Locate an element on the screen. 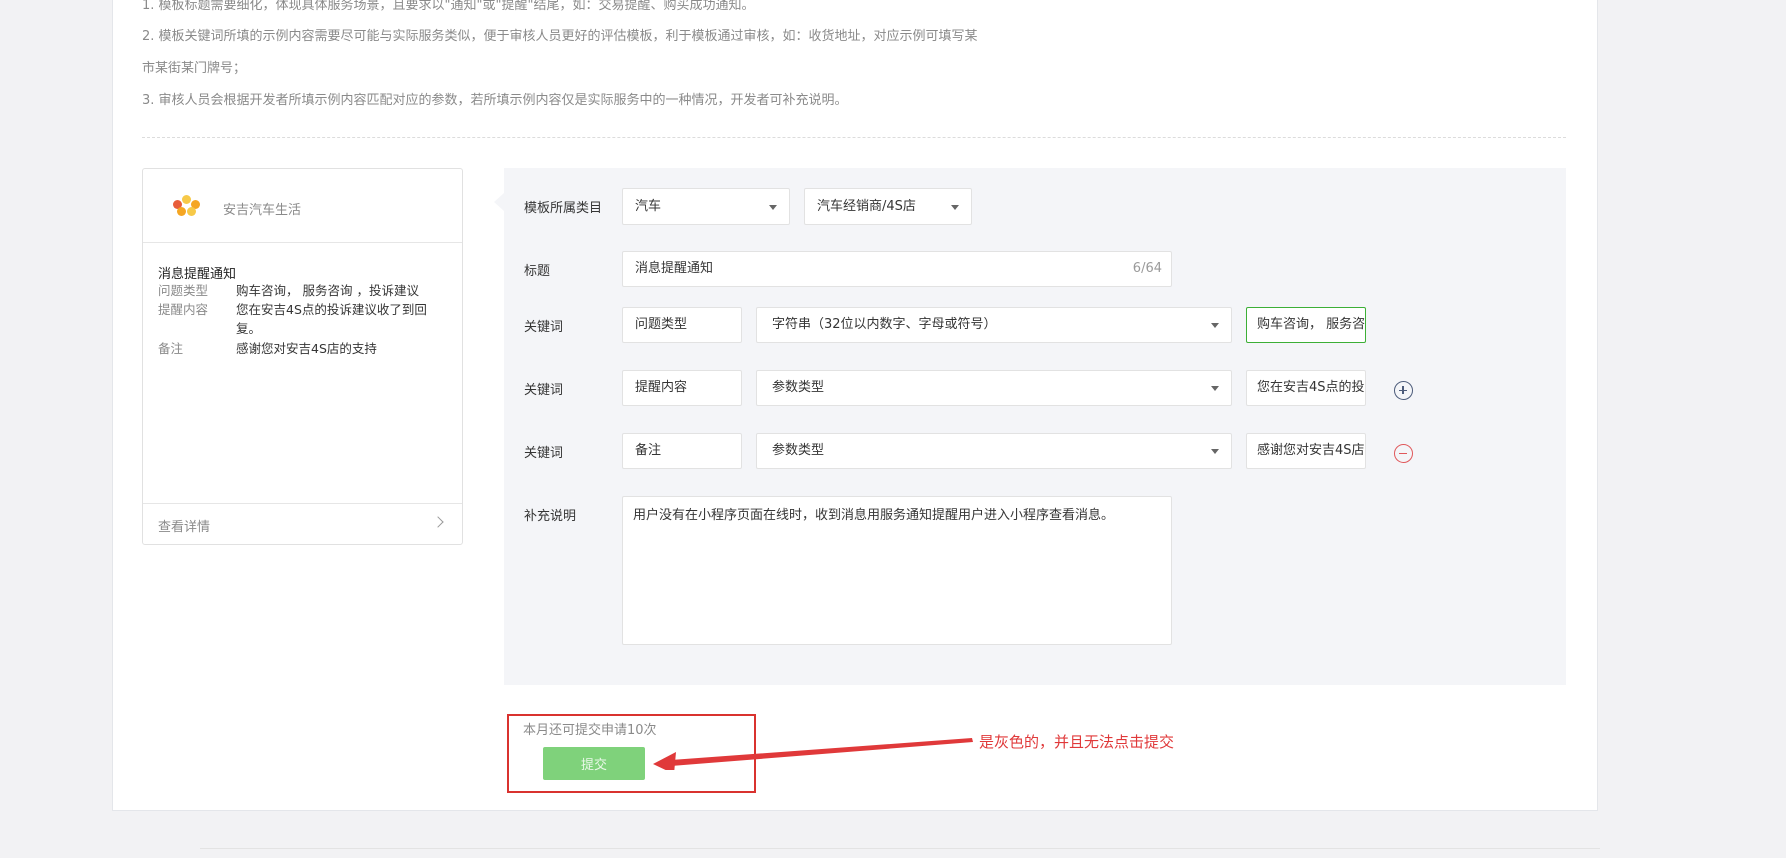 The image size is (1786, 858). keyword-example-input: 您在安吉4S点的投诉建议 is located at coordinates (1306, 388).